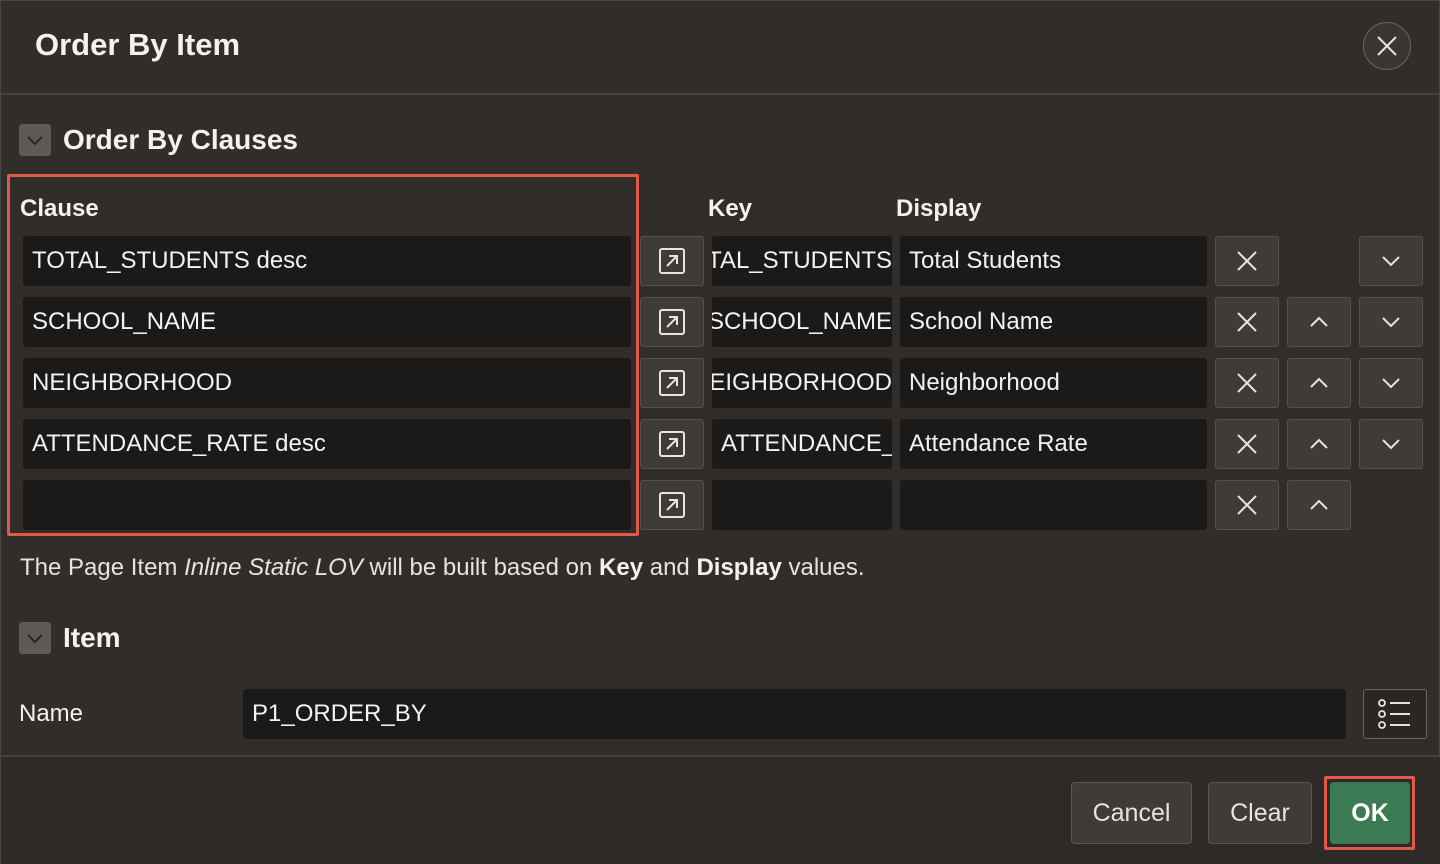 Image resolution: width=1440 pixels, height=864 pixels. I want to click on list-icon, so click(1394, 714).